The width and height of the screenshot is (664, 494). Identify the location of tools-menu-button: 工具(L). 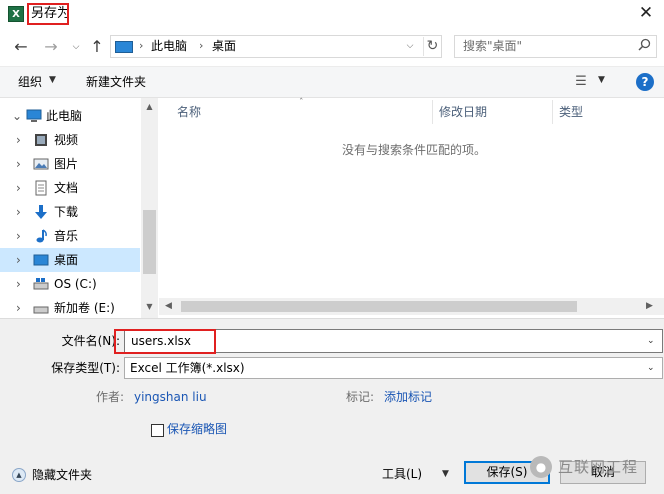
(402, 474).